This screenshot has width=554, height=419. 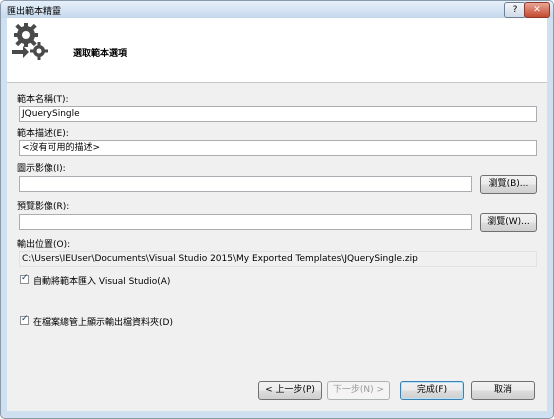 What do you see at coordinates (515, 10) in the screenshot?
I see `help-button: ?` at bounding box center [515, 10].